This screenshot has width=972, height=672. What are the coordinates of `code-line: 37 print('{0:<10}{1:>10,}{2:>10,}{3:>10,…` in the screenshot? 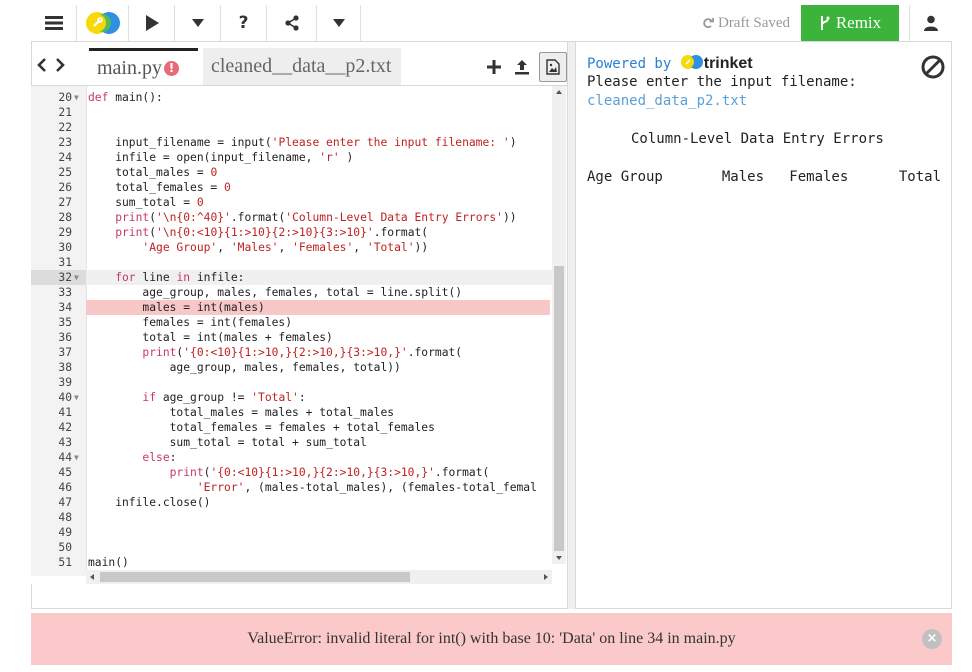 It's located at (292, 352).